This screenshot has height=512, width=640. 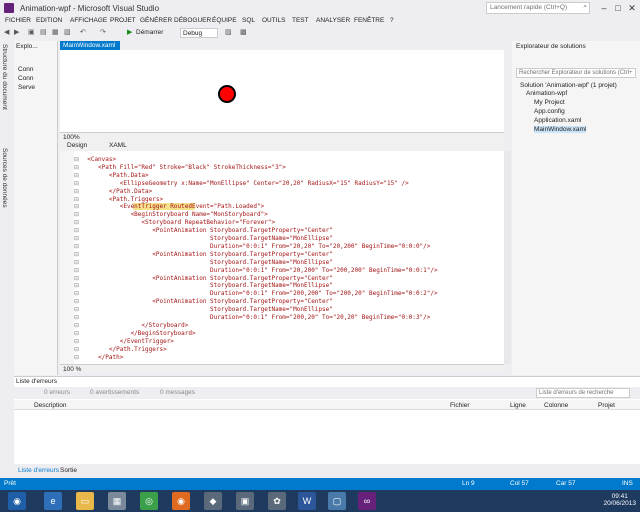 I want to click on tab-structure-document: Structure du document, so click(x=4, y=77).